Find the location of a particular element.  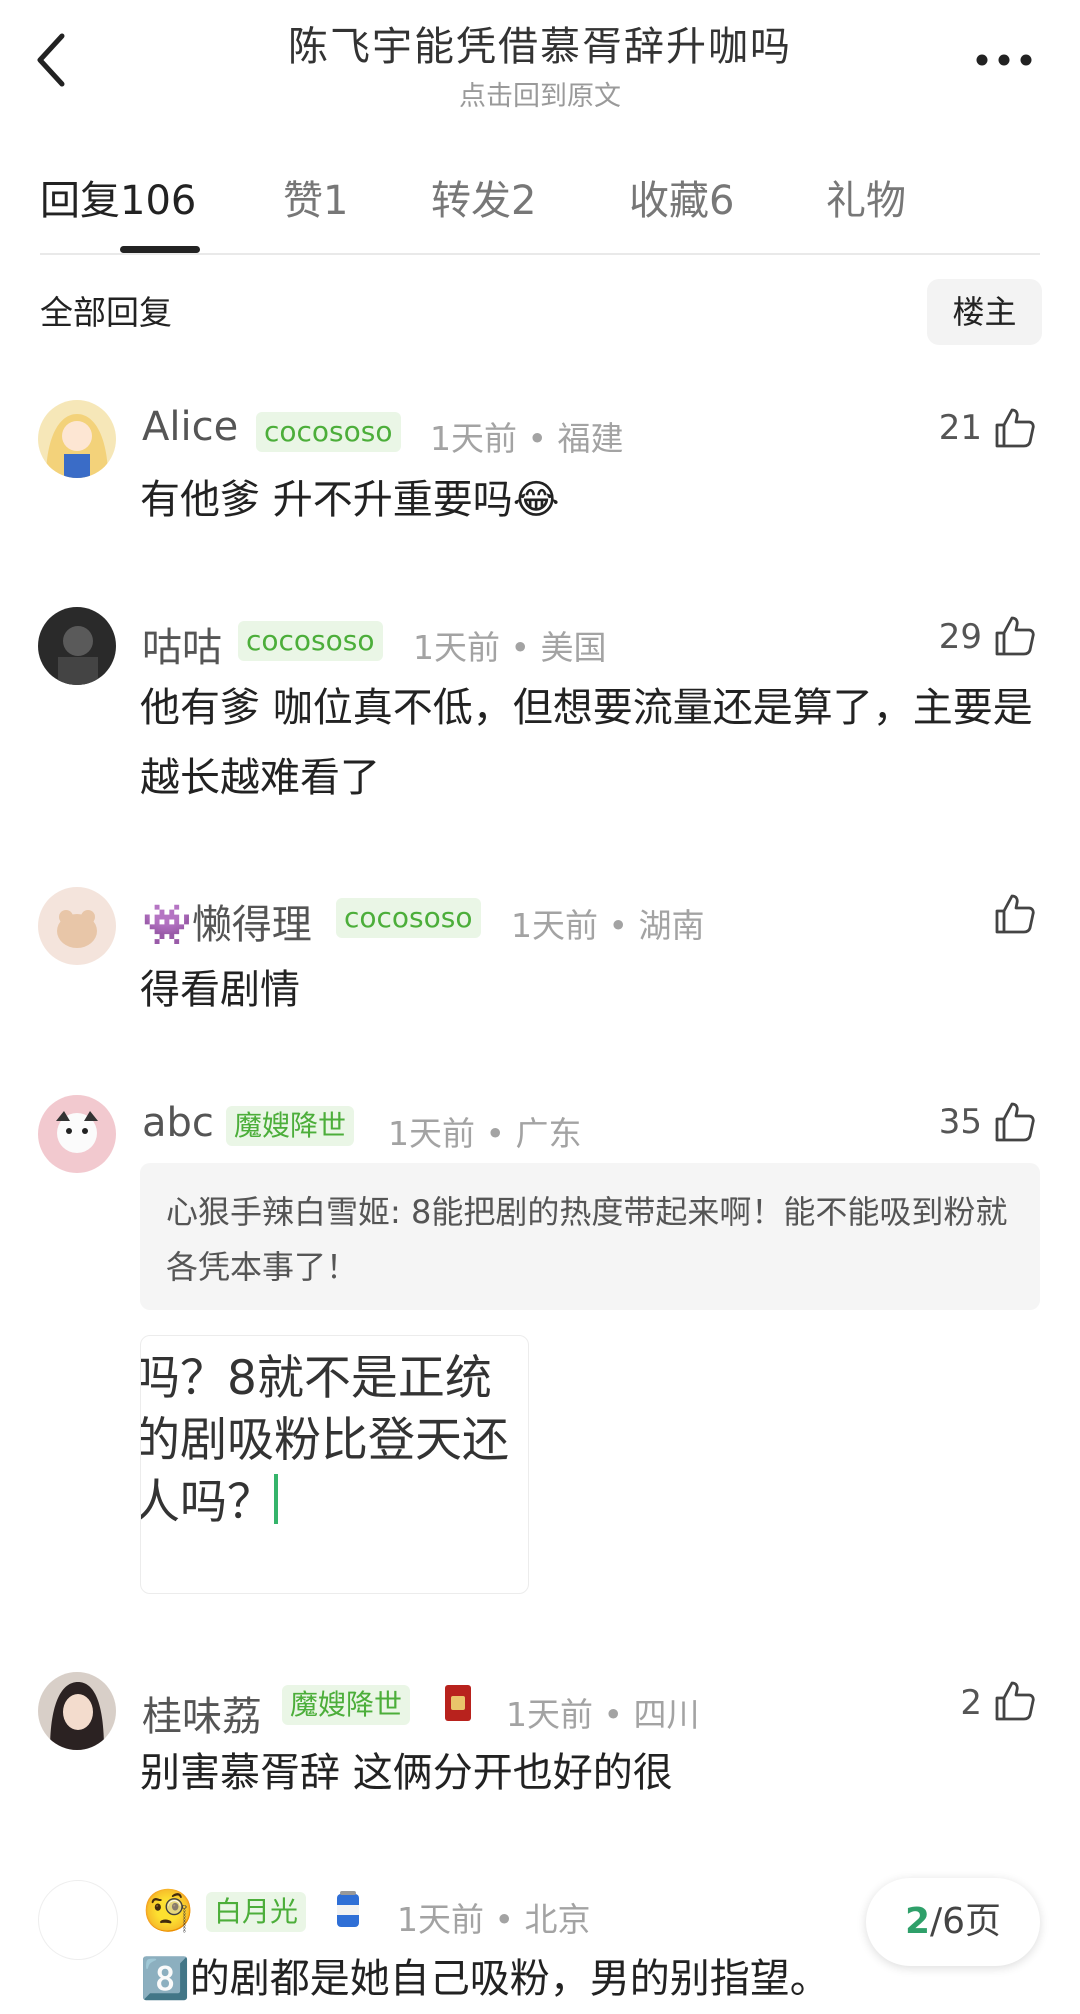

tab-replies-count: 106 is located at coordinates (158, 201).